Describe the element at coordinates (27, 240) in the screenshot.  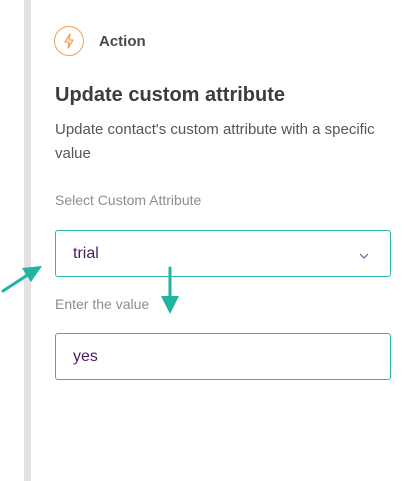
I see `left-rail` at that location.